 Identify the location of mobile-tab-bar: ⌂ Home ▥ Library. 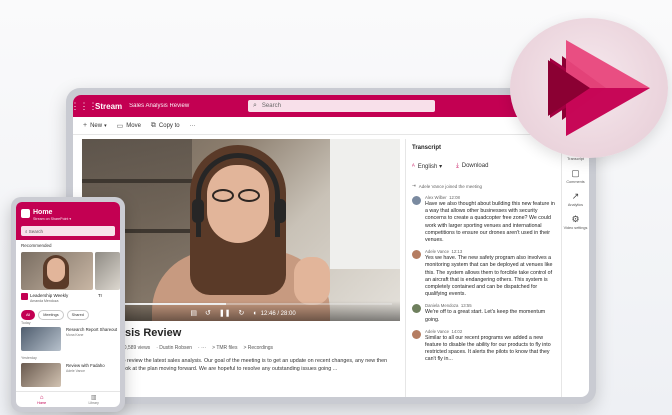
(68, 399).